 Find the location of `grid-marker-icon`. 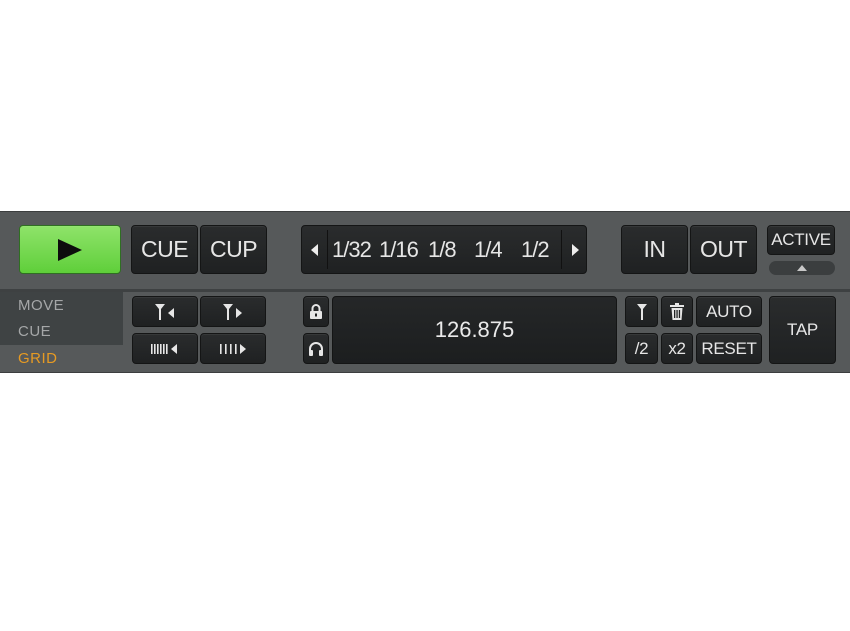

grid-marker-icon is located at coordinates (641, 311).